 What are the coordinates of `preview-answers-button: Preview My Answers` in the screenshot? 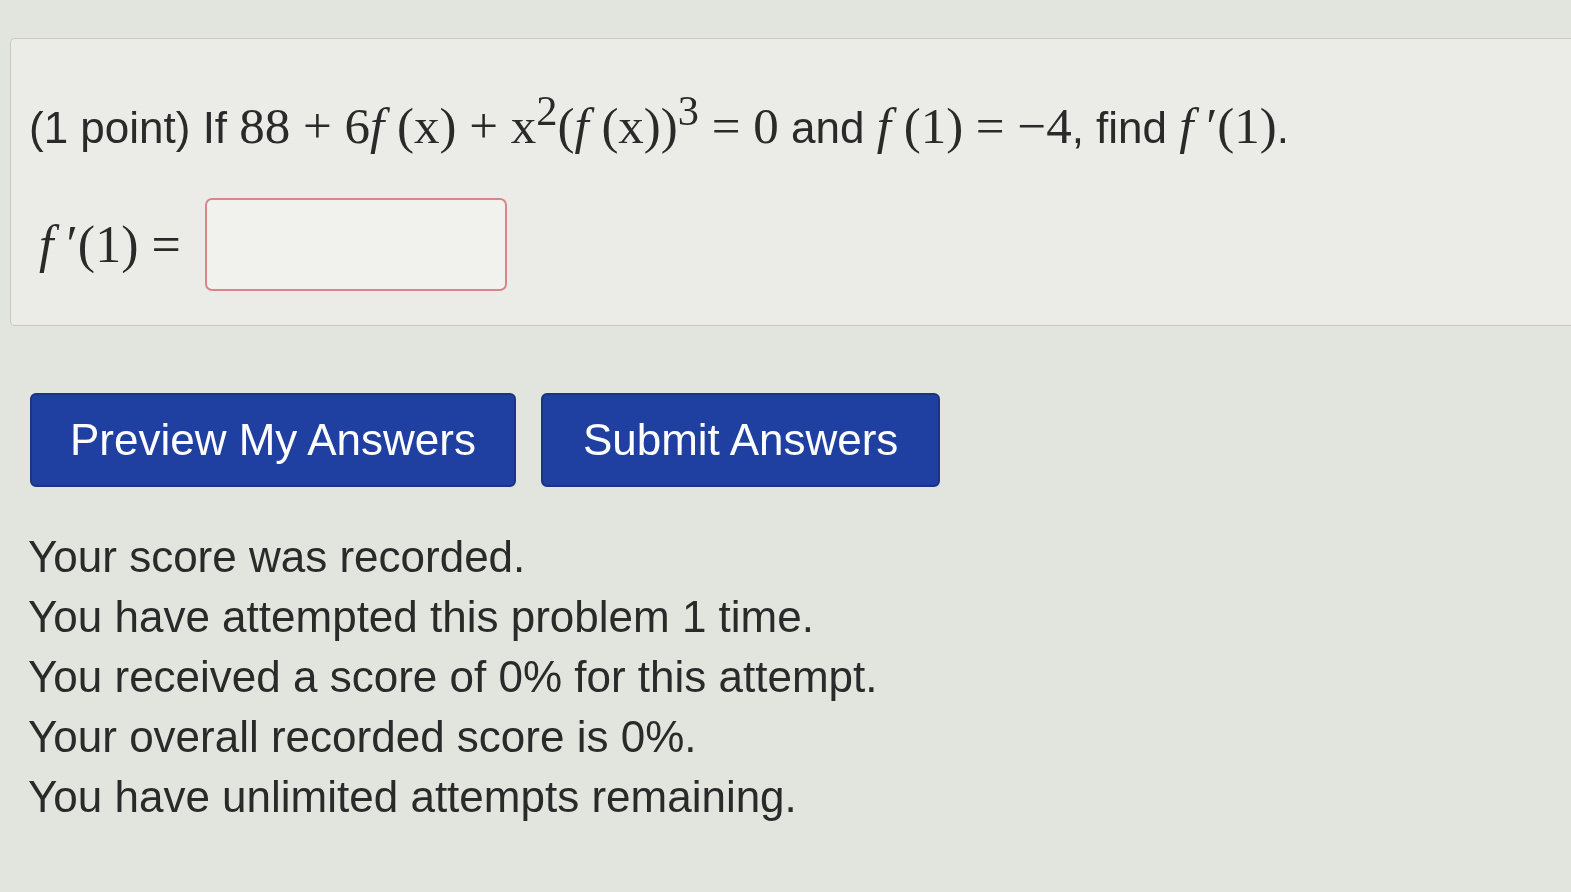 It's located at (273, 440).